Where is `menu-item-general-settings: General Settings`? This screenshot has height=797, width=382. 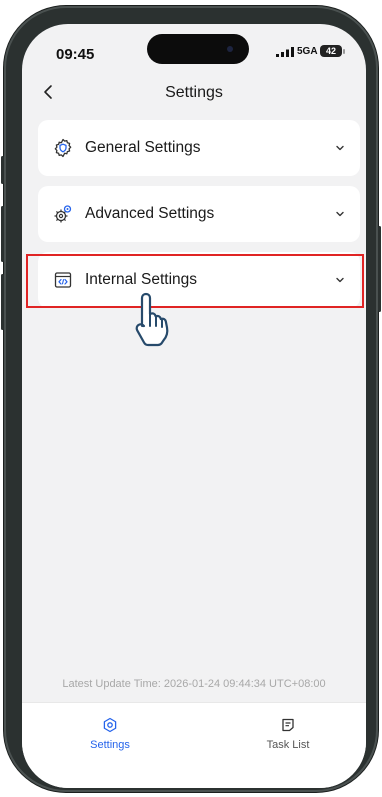
menu-item-general-settings: General Settings is located at coordinates (199, 148).